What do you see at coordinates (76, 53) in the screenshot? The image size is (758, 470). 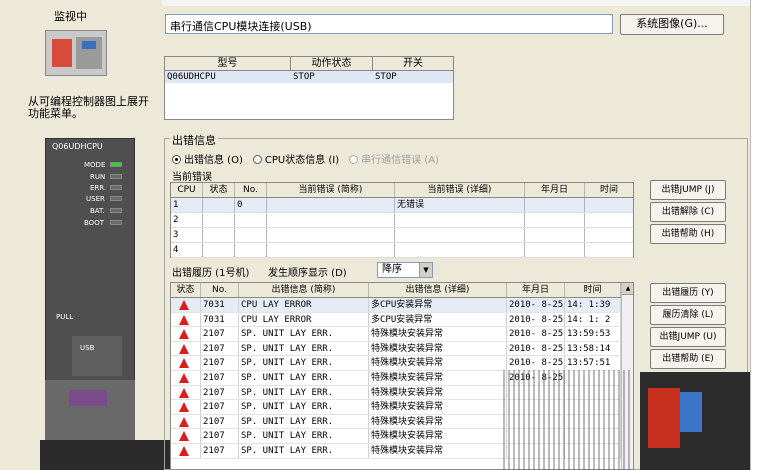 I see `plc-icon` at bounding box center [76, 53].